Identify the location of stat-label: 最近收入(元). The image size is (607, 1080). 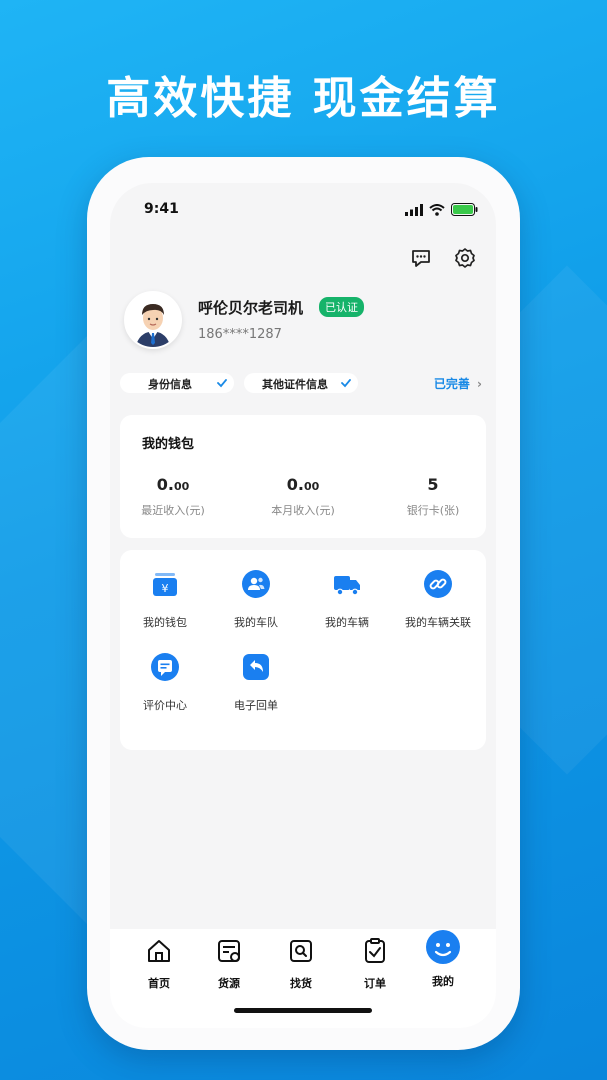
(173, 510).